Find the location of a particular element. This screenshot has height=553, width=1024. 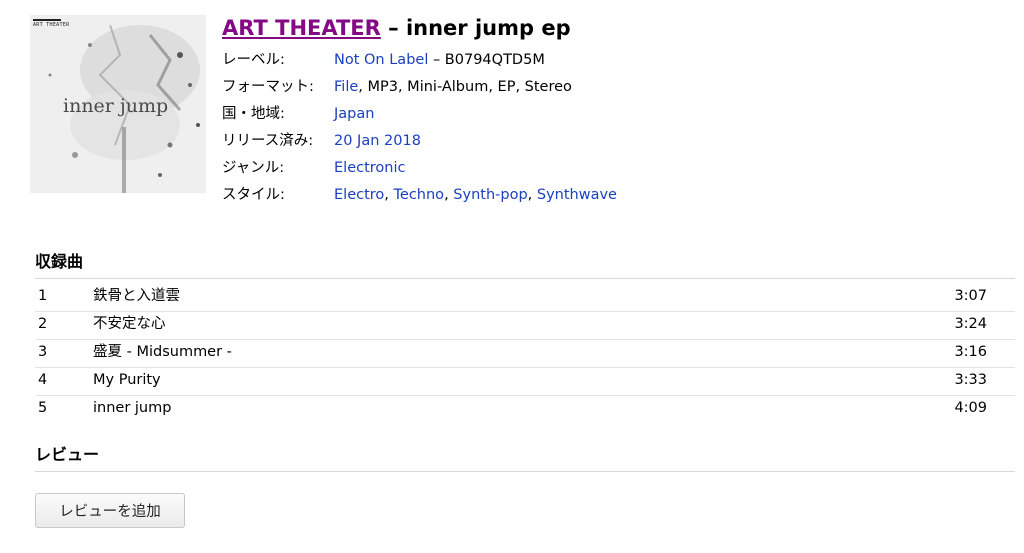

meta-key-genre: ジャンル: is located at coordinates (253, 168).